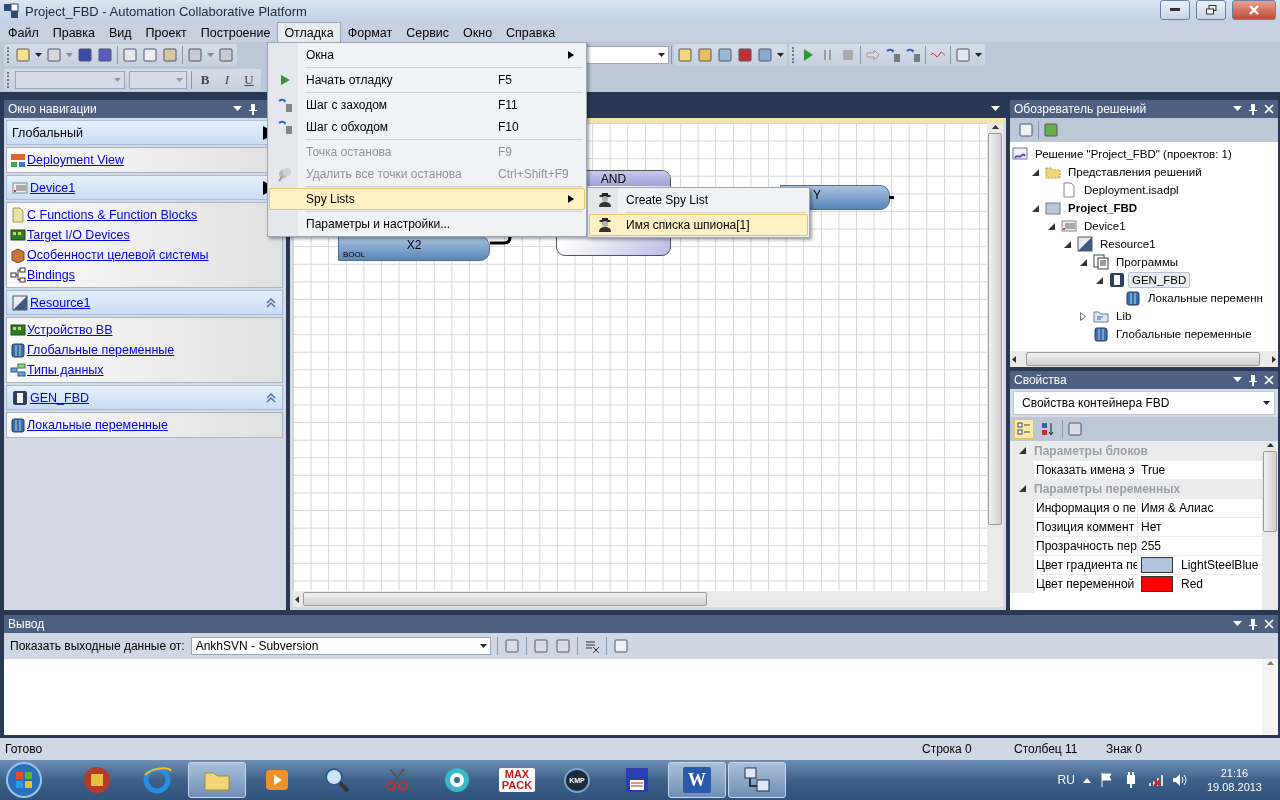 The width and height of the screenshot is (1280, 800). Describe the element at coordinates (166, 32) in the screenshot. I see `menu-item: Проект` at that location.